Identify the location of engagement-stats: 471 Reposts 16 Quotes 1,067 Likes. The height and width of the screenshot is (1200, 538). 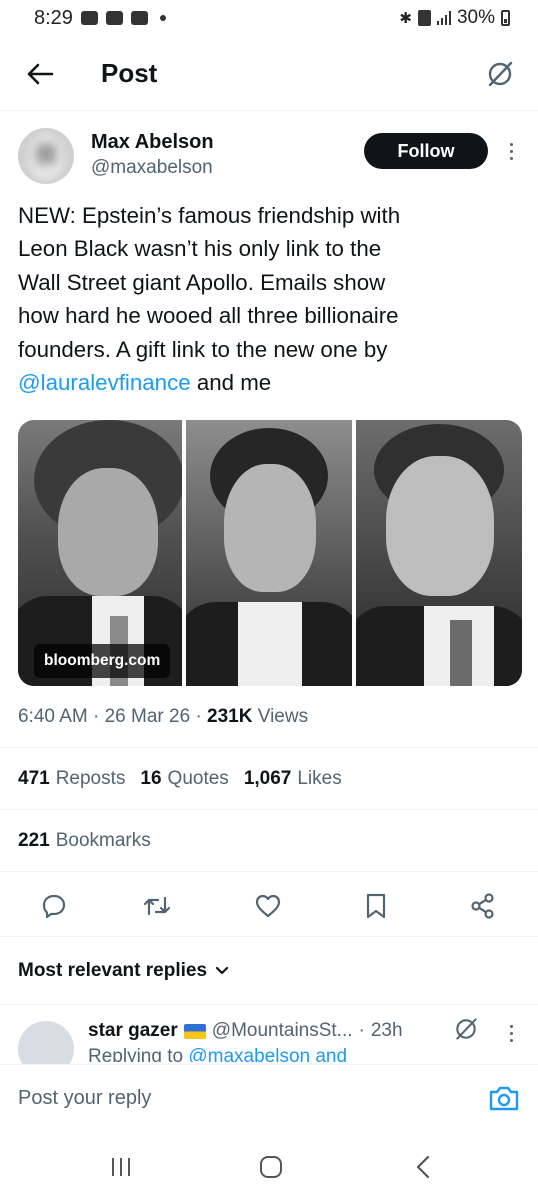
(180, 779).